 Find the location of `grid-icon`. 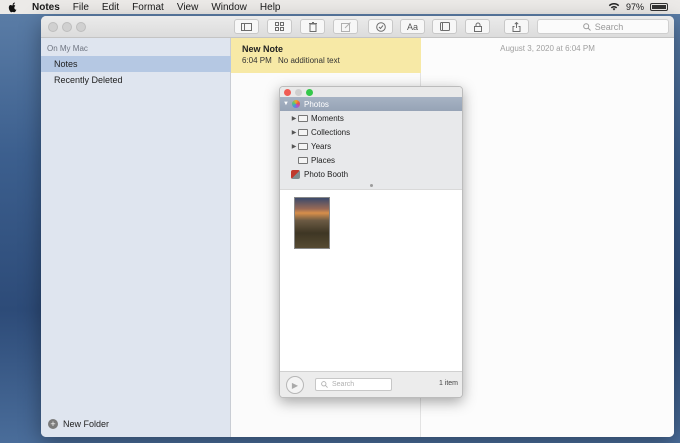

grid-icon is located at coordinates (279, 26).